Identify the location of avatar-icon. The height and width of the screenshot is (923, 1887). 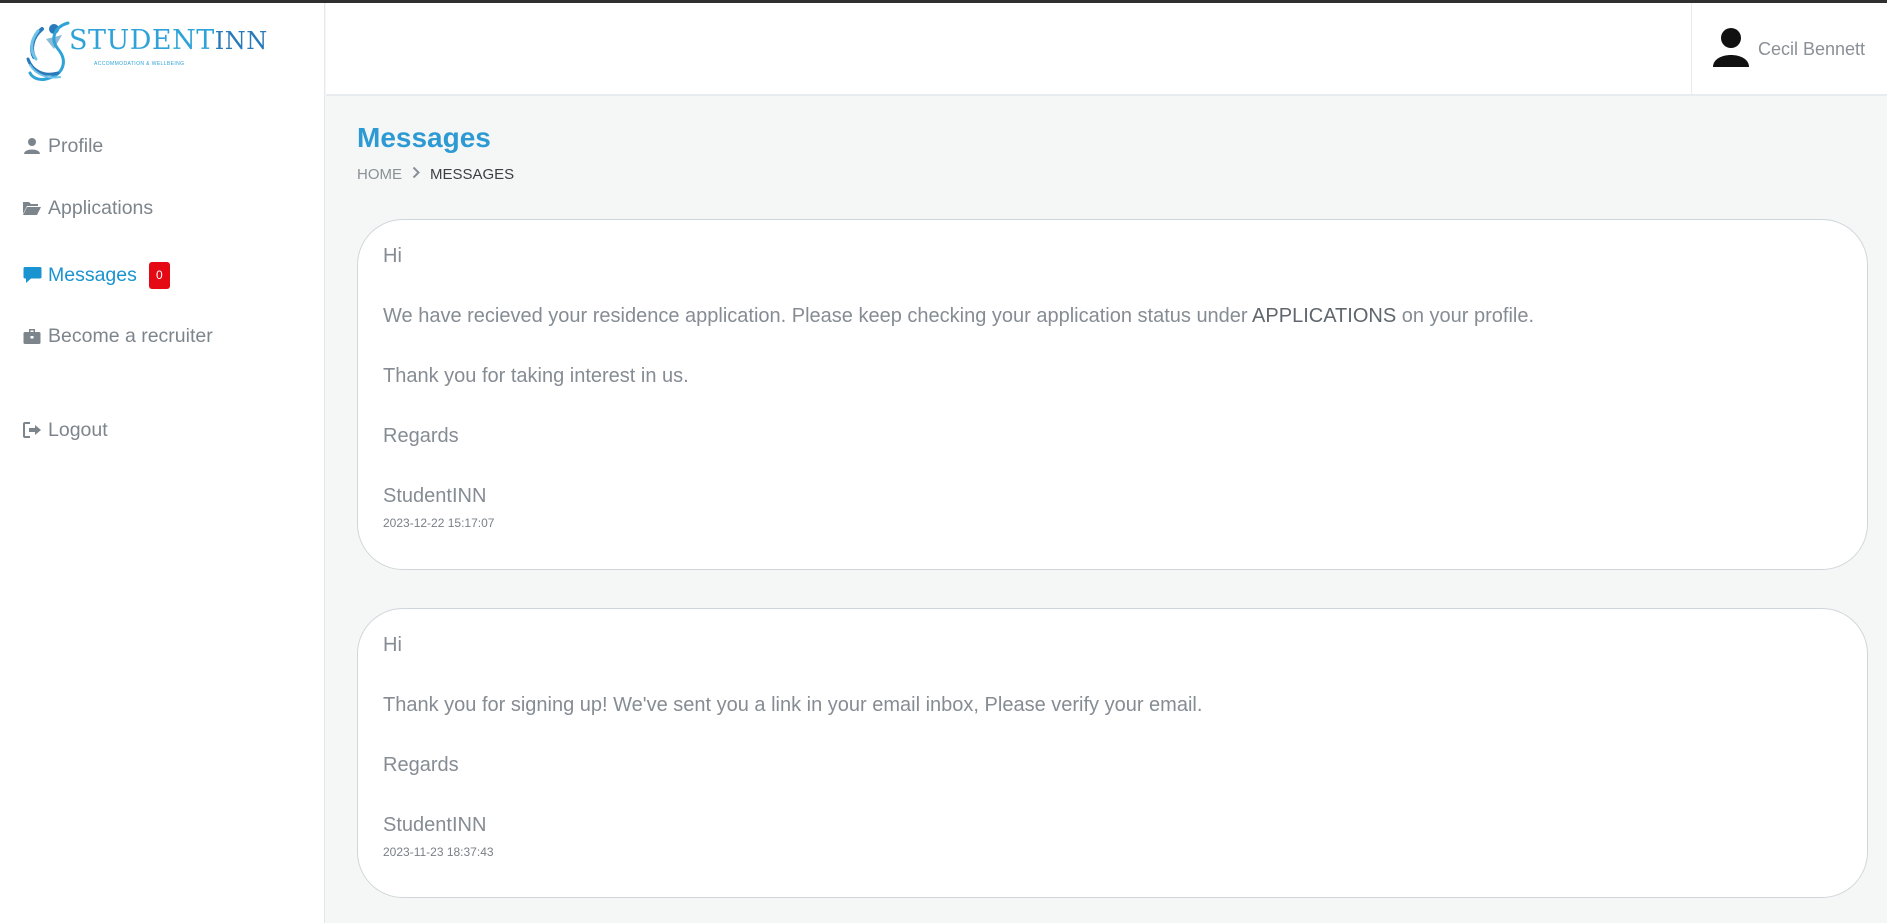
(1731, 49).